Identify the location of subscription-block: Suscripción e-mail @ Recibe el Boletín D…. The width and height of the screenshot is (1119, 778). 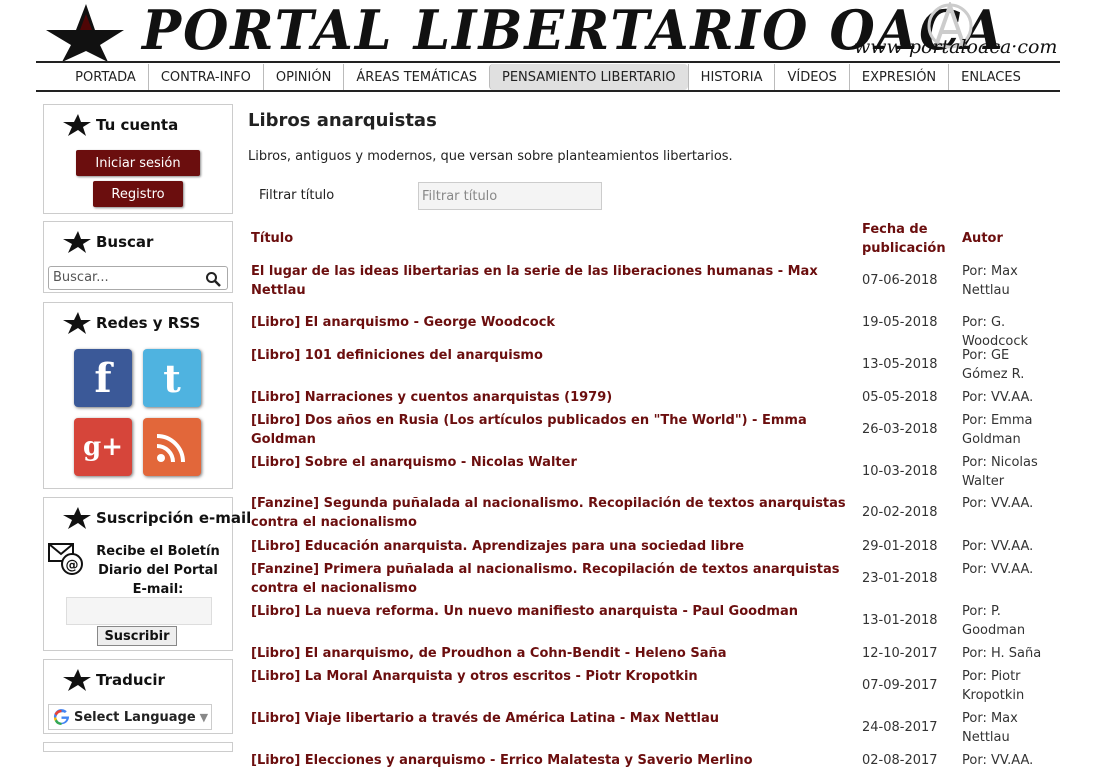
(147, 574).